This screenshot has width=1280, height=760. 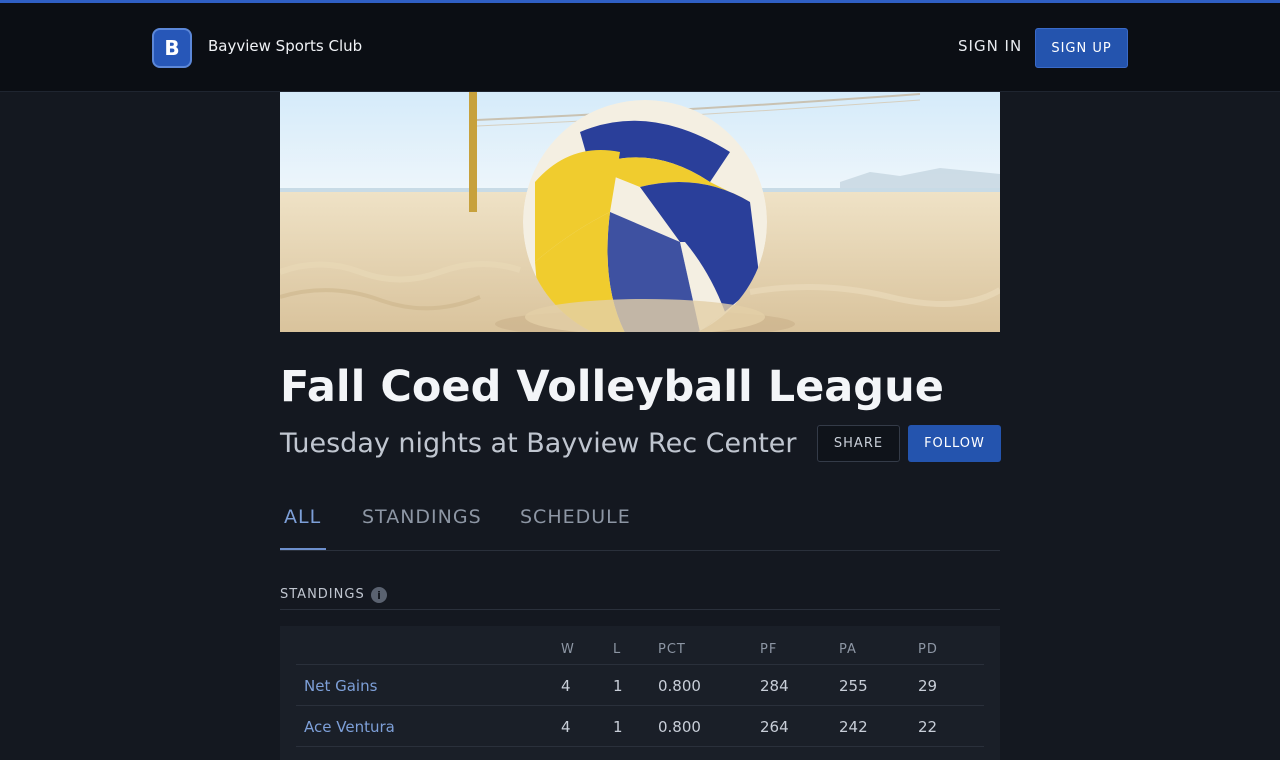 I want to click on cell-pa: 242, so click(x=853, y=727).